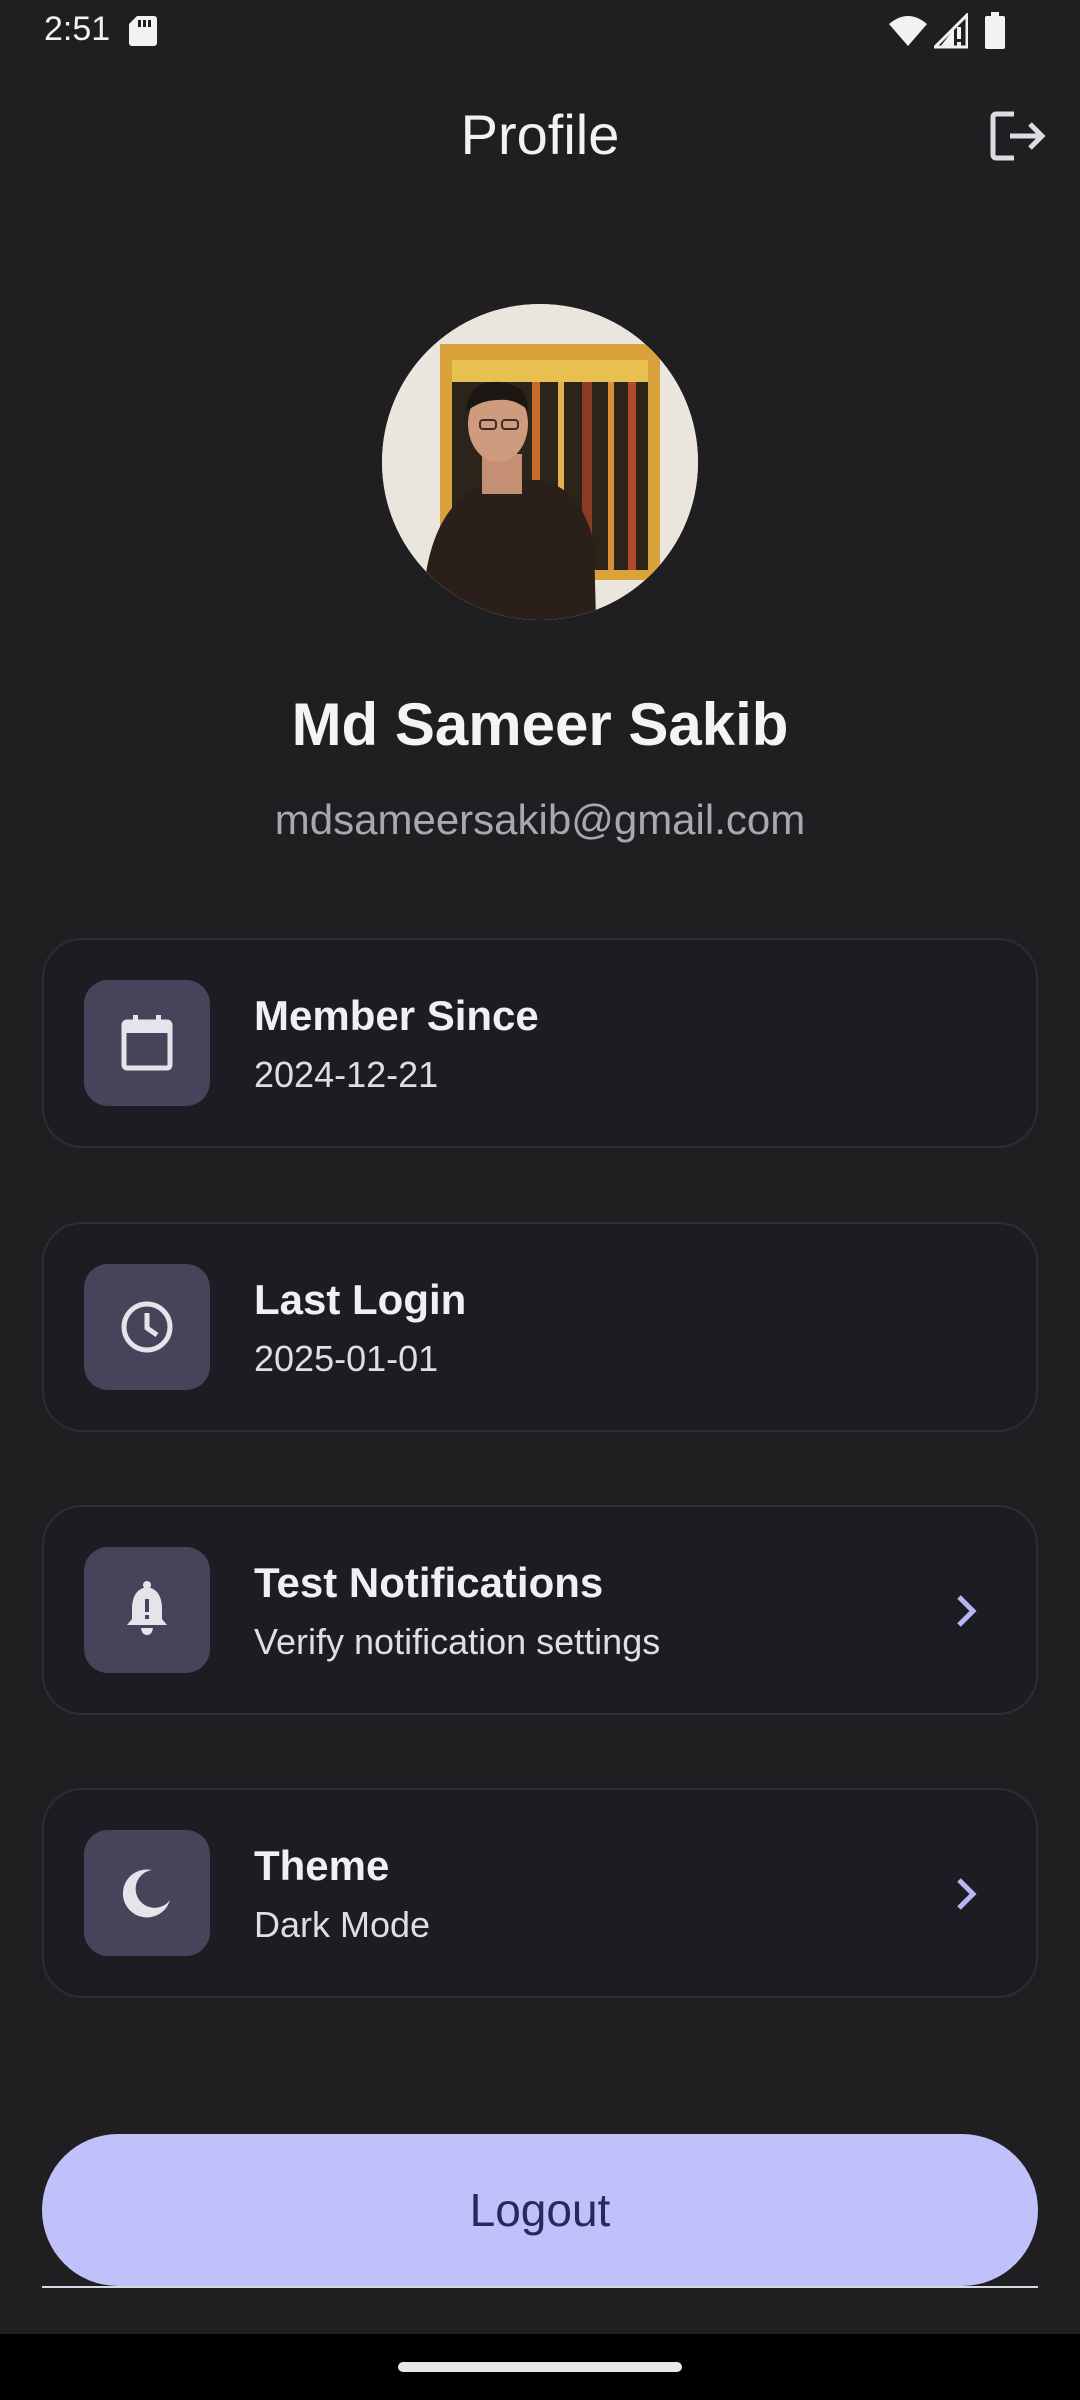 This screenshot has width=1080, height=2400. I want to click on page-title: Profile, so click(540, 134).